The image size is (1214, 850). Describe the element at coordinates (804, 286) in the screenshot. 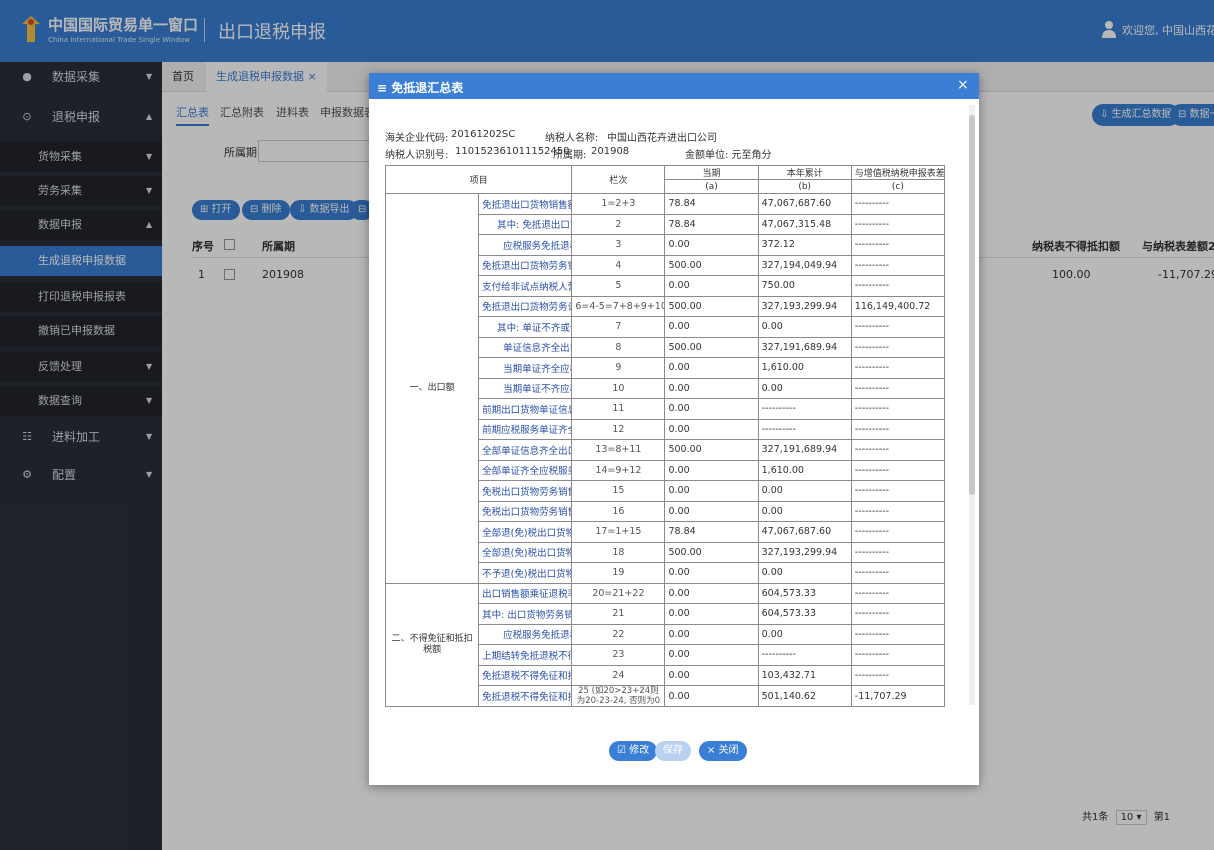

I see `row-ytd-value: 750.00` at that location.